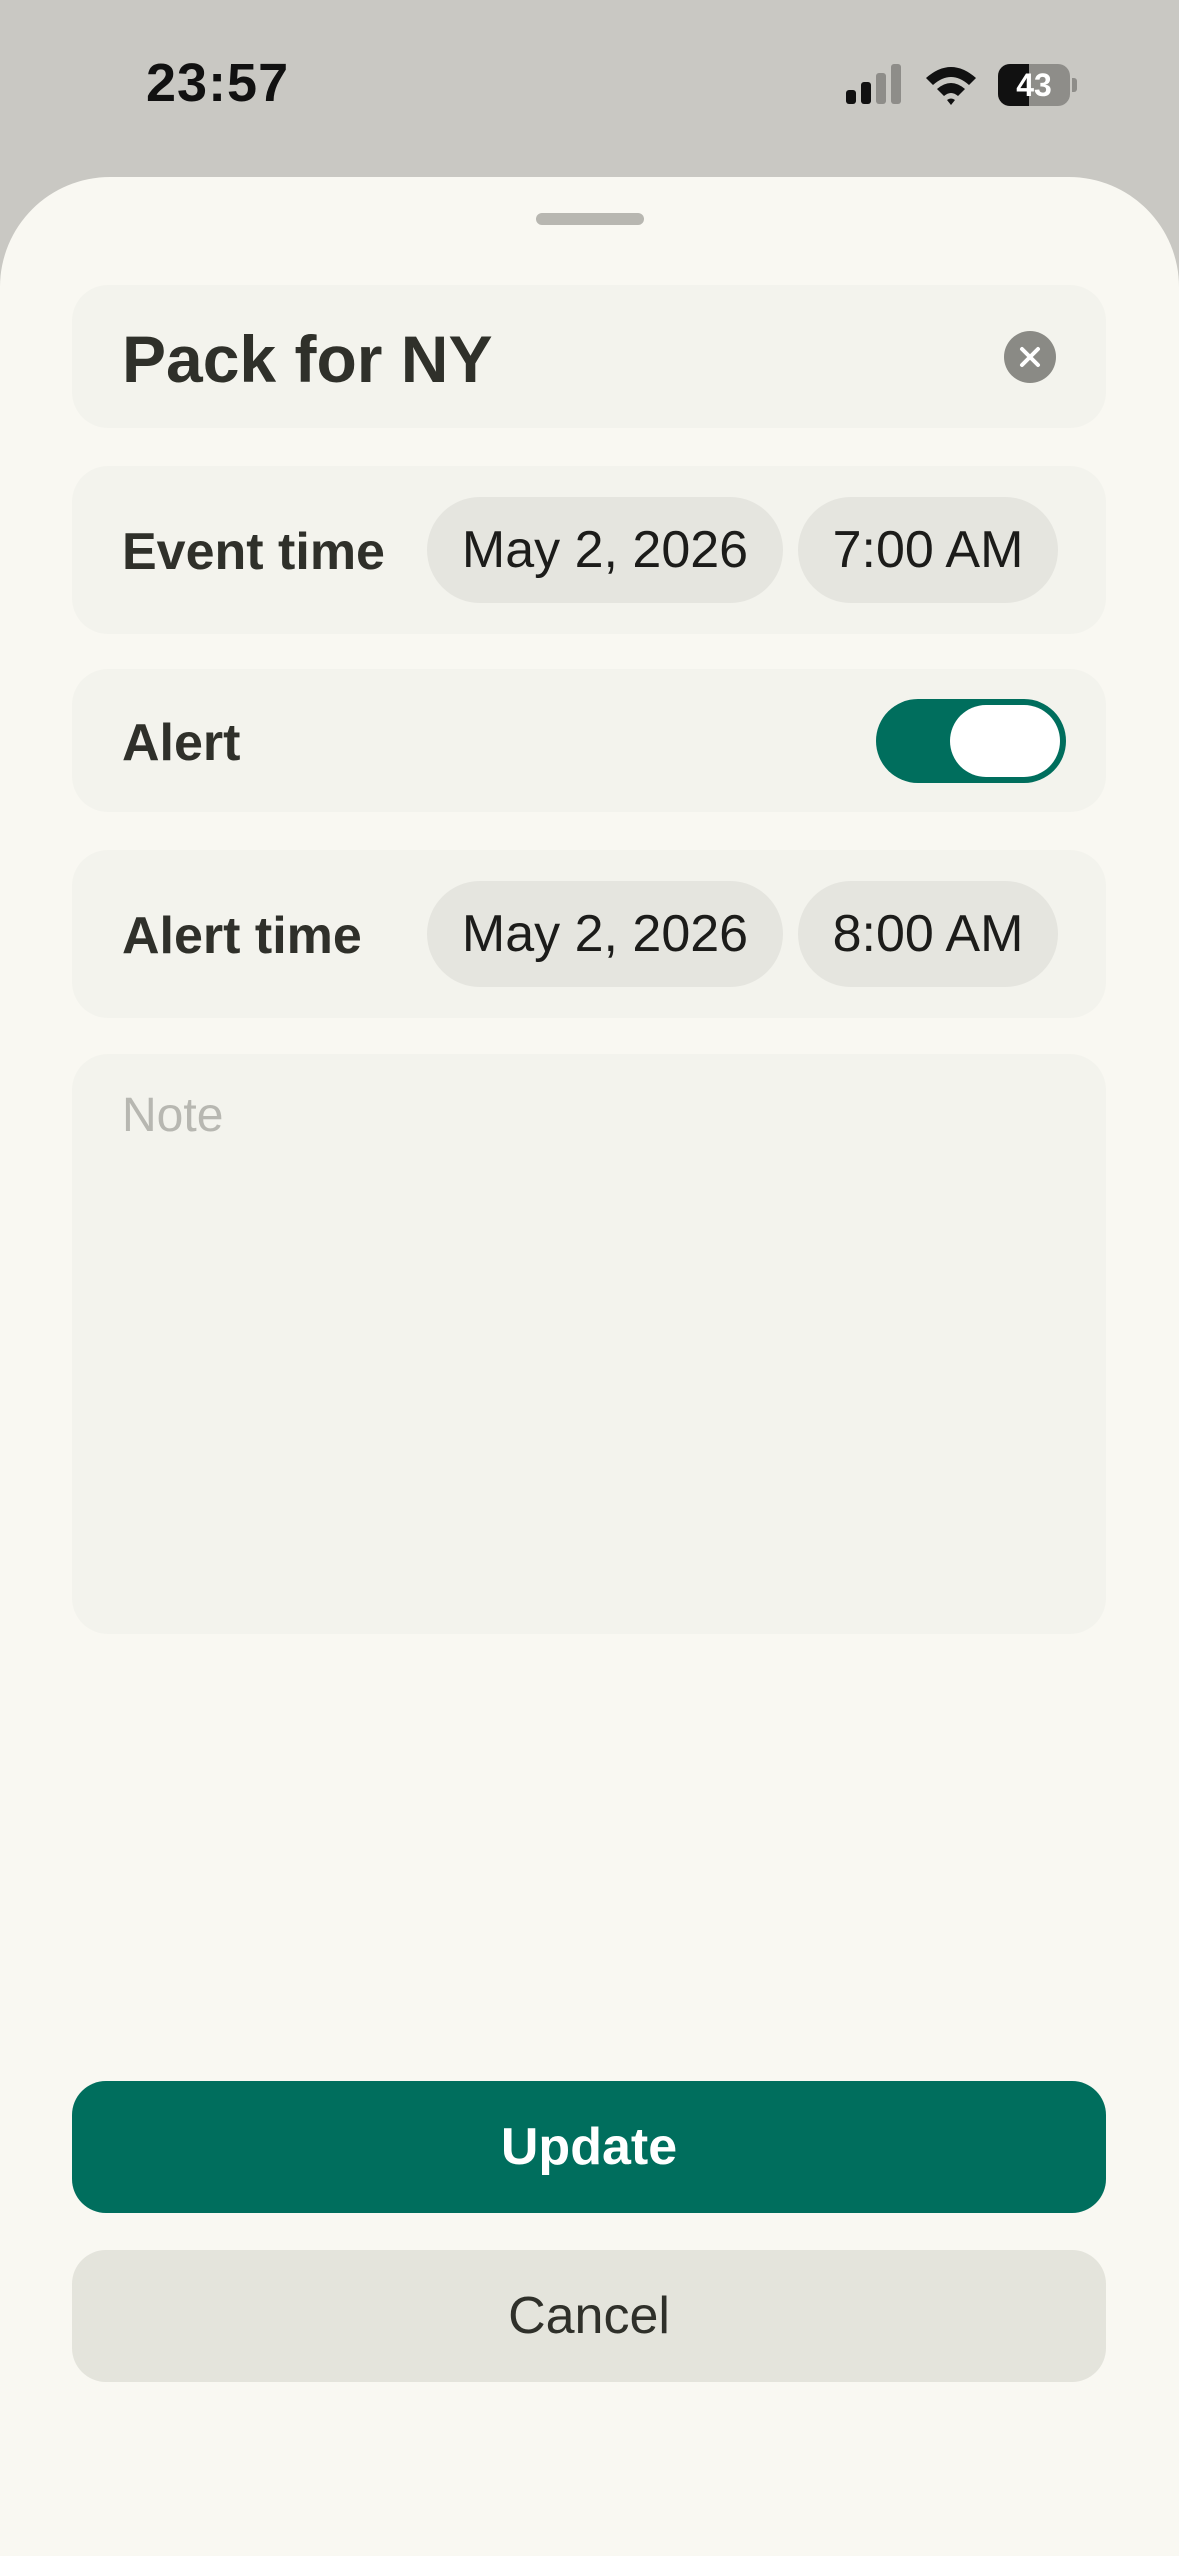  What do you see at coordinates (928, 934) in the screenshot?
I see `alert-time-picker: 8:00 AM` at bounding box center [928, 934].